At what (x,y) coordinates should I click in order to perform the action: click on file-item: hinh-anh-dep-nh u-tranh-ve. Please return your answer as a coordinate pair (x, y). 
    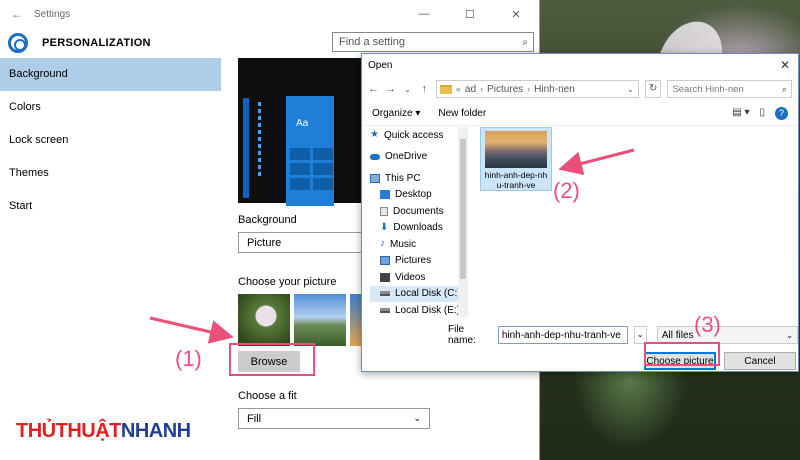
    Looking at the image, I should click on (516, 159).